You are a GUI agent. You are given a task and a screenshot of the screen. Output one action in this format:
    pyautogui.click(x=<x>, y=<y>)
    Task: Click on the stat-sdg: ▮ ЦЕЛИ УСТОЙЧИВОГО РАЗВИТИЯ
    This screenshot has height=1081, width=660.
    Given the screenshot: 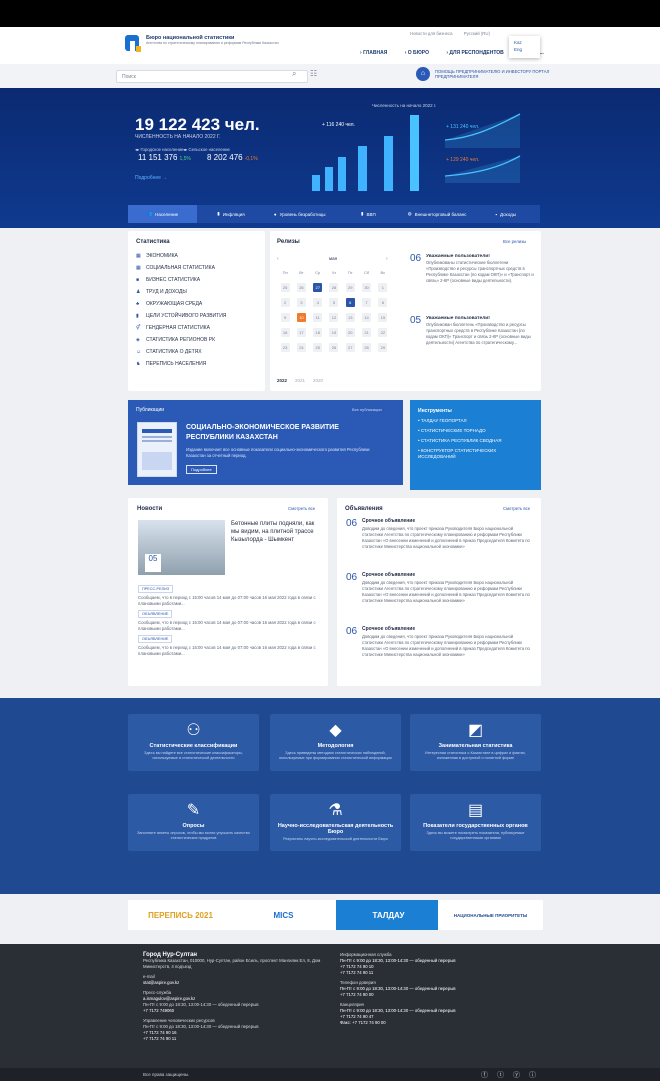 What is the action you would take?
    pyautogui.click(x=196, y=316)
    